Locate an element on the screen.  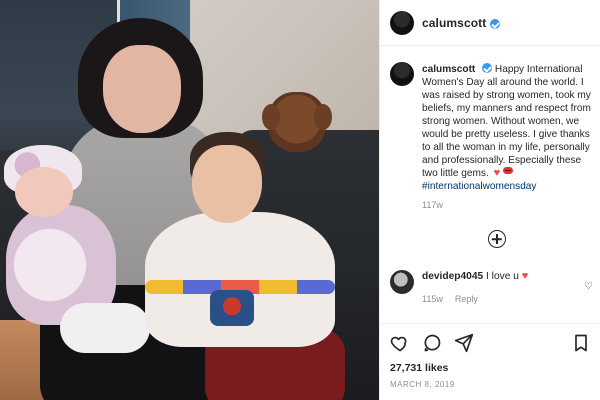
comment-reply: Reply is located at coordinates (466, 299).